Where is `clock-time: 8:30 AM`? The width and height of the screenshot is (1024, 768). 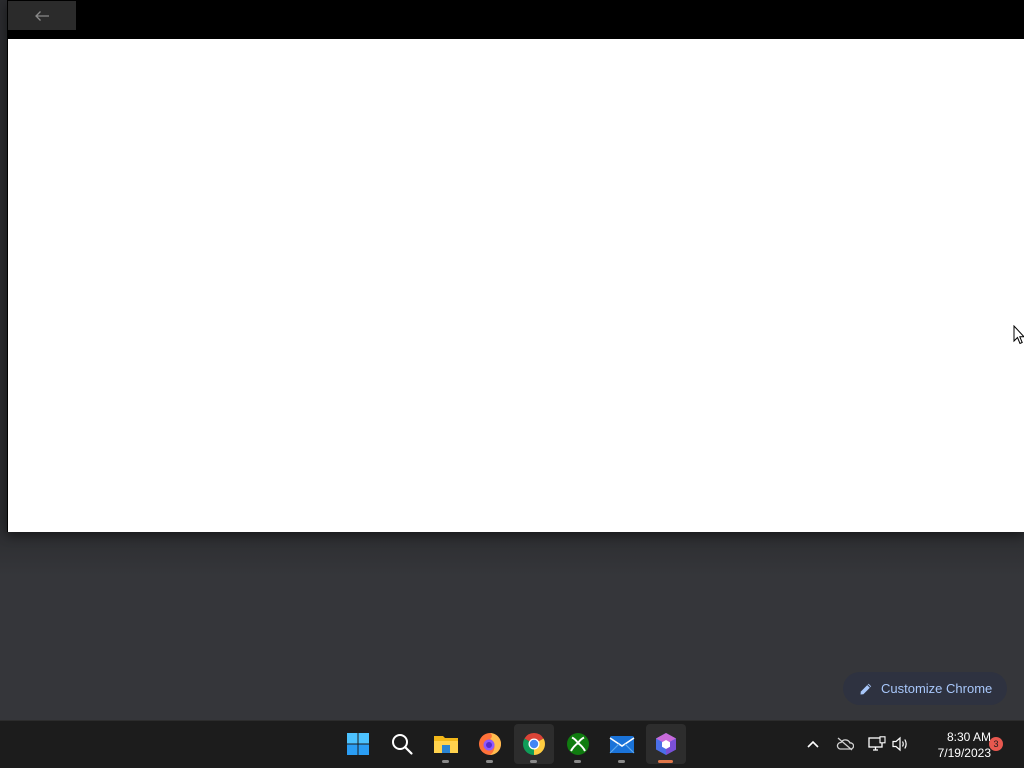 clock-time: 8:30 AM is located at coordinates (968, 737).